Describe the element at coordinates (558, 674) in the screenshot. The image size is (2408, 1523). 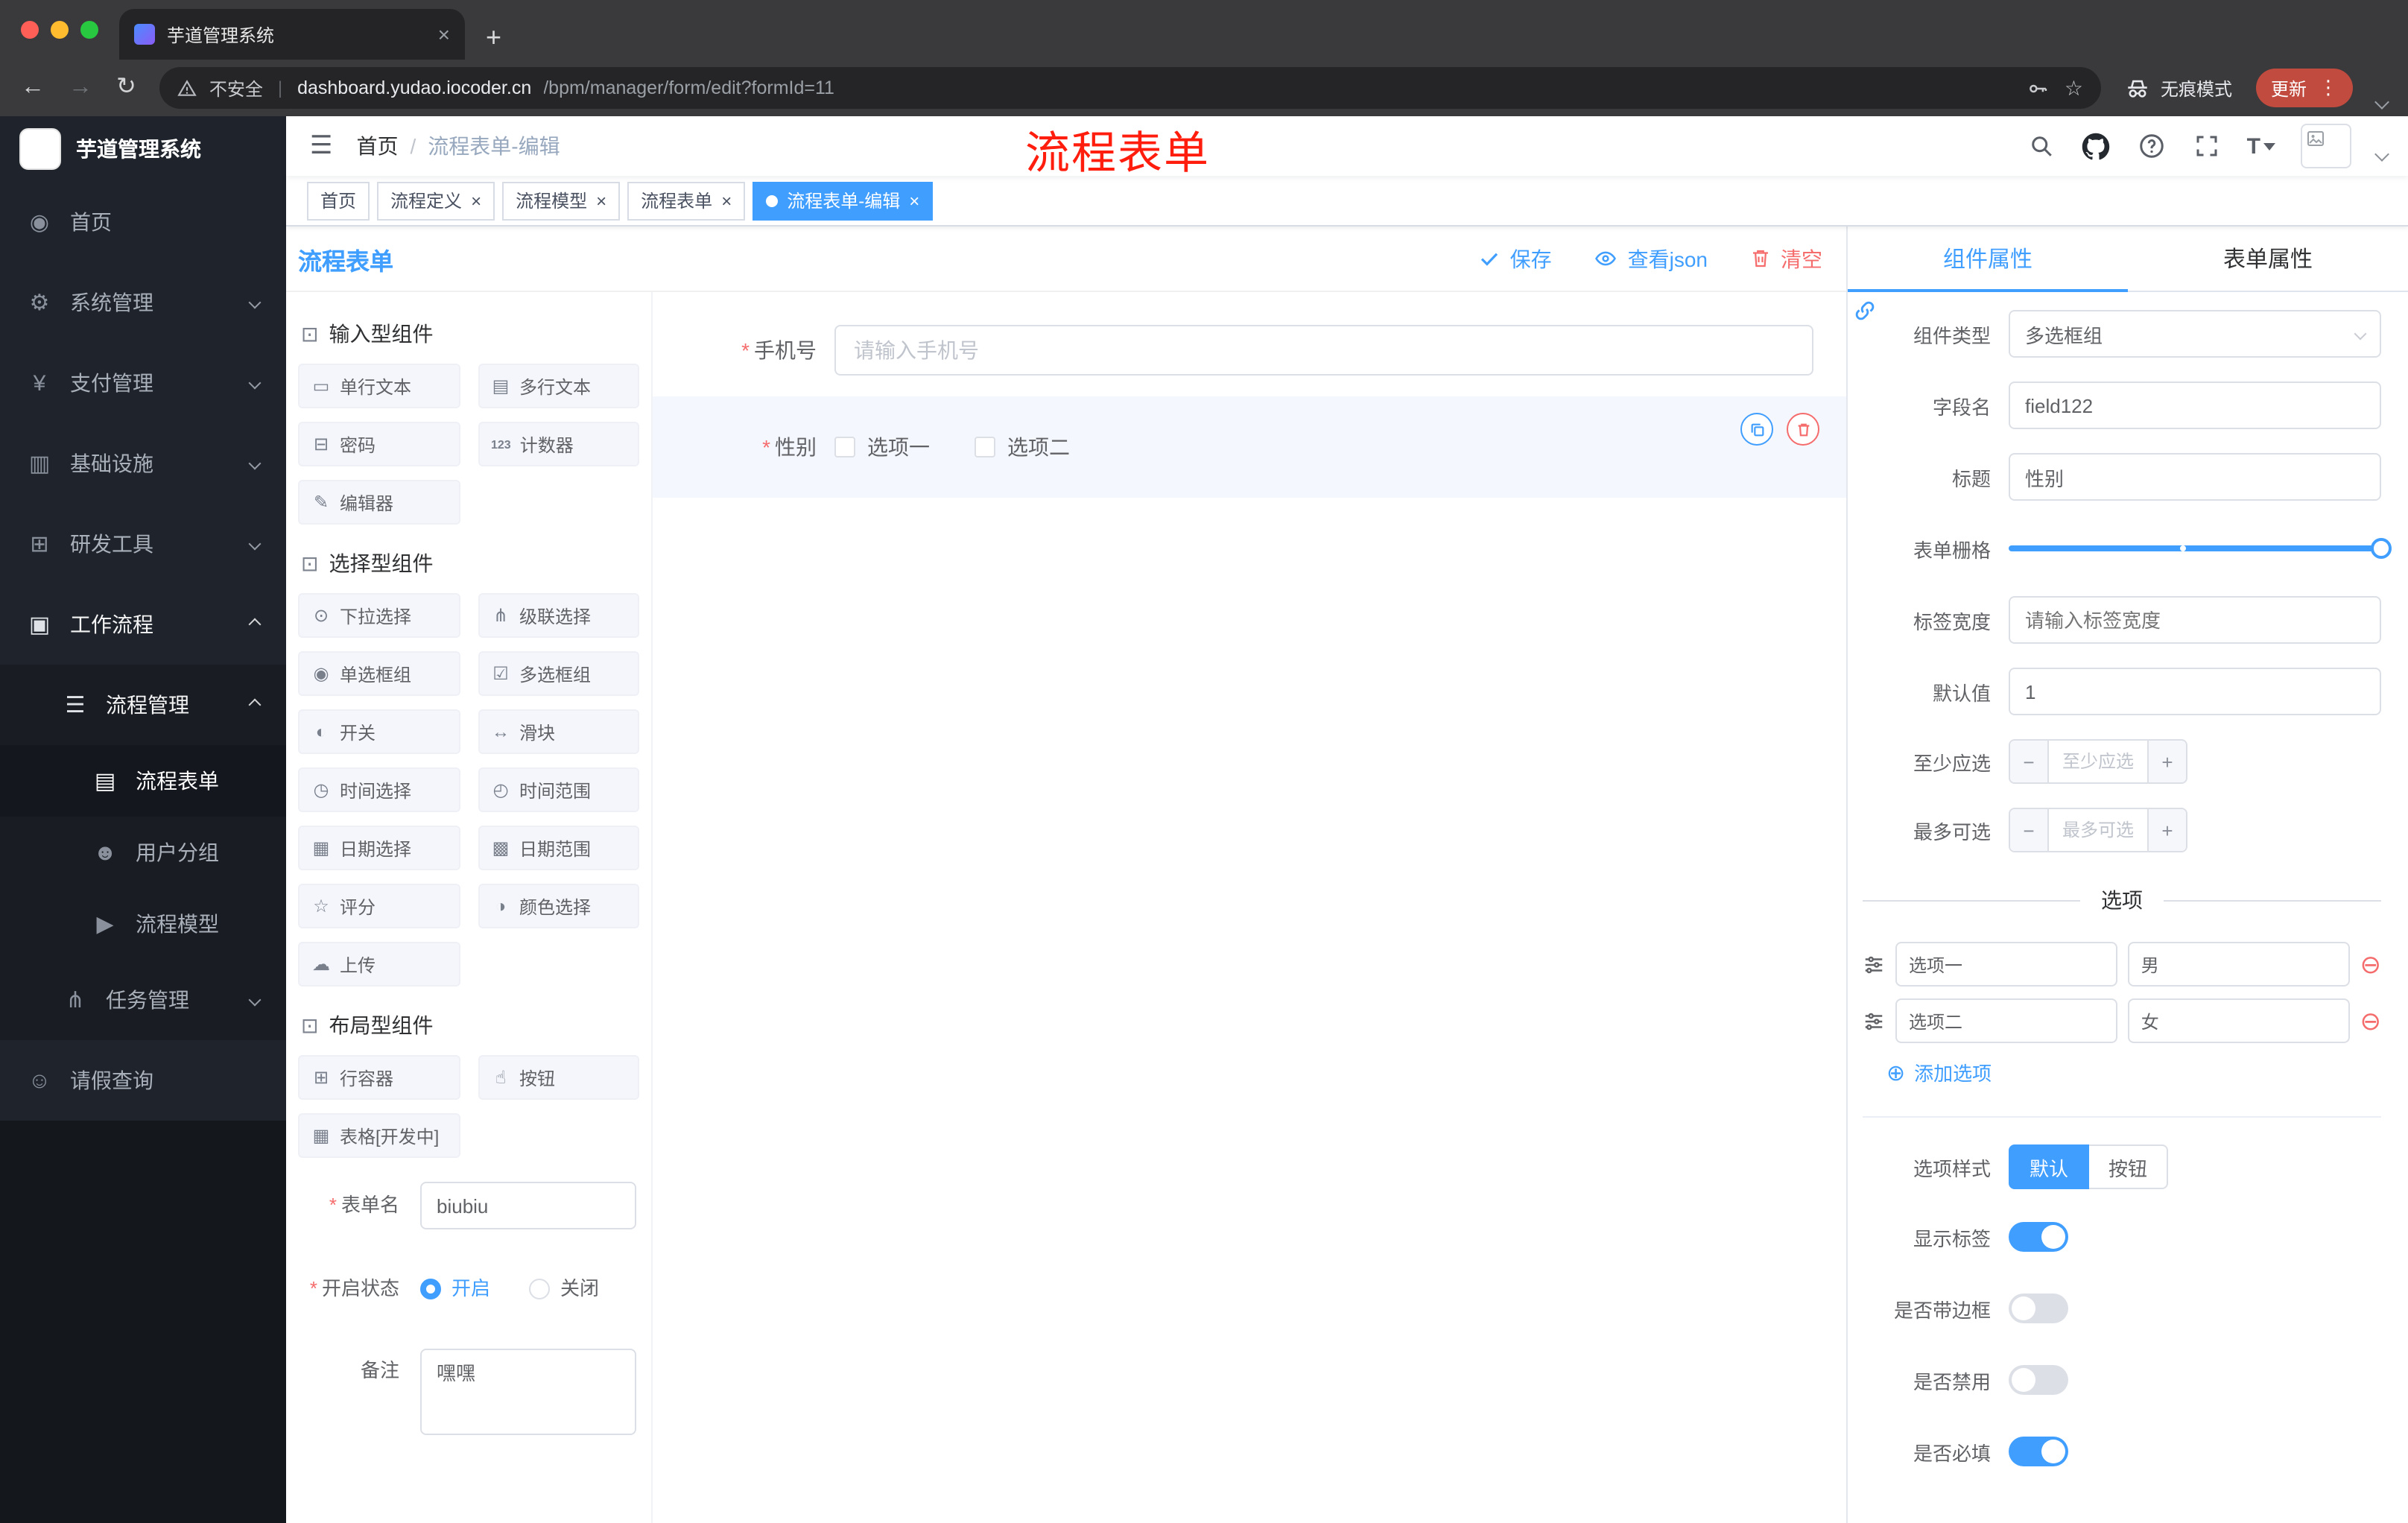
I see `palette-item-checkbox-group: ☑ 多选框组` at that location.